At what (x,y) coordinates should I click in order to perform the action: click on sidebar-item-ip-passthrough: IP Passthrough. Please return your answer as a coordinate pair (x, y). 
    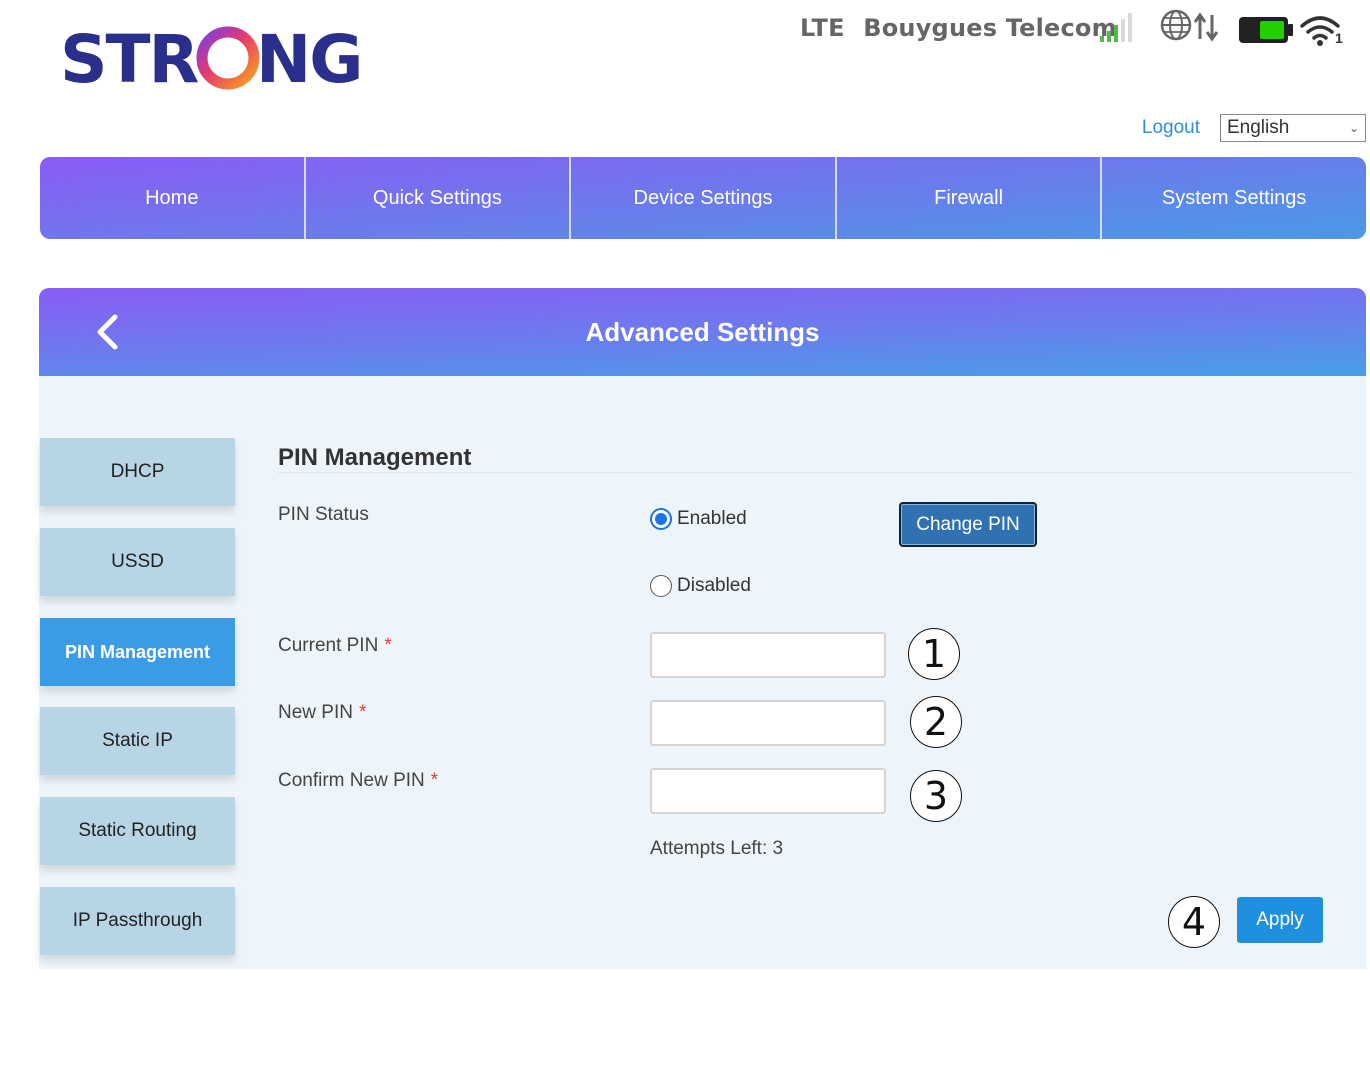
    Looking at the image, I should click on (137, 921).